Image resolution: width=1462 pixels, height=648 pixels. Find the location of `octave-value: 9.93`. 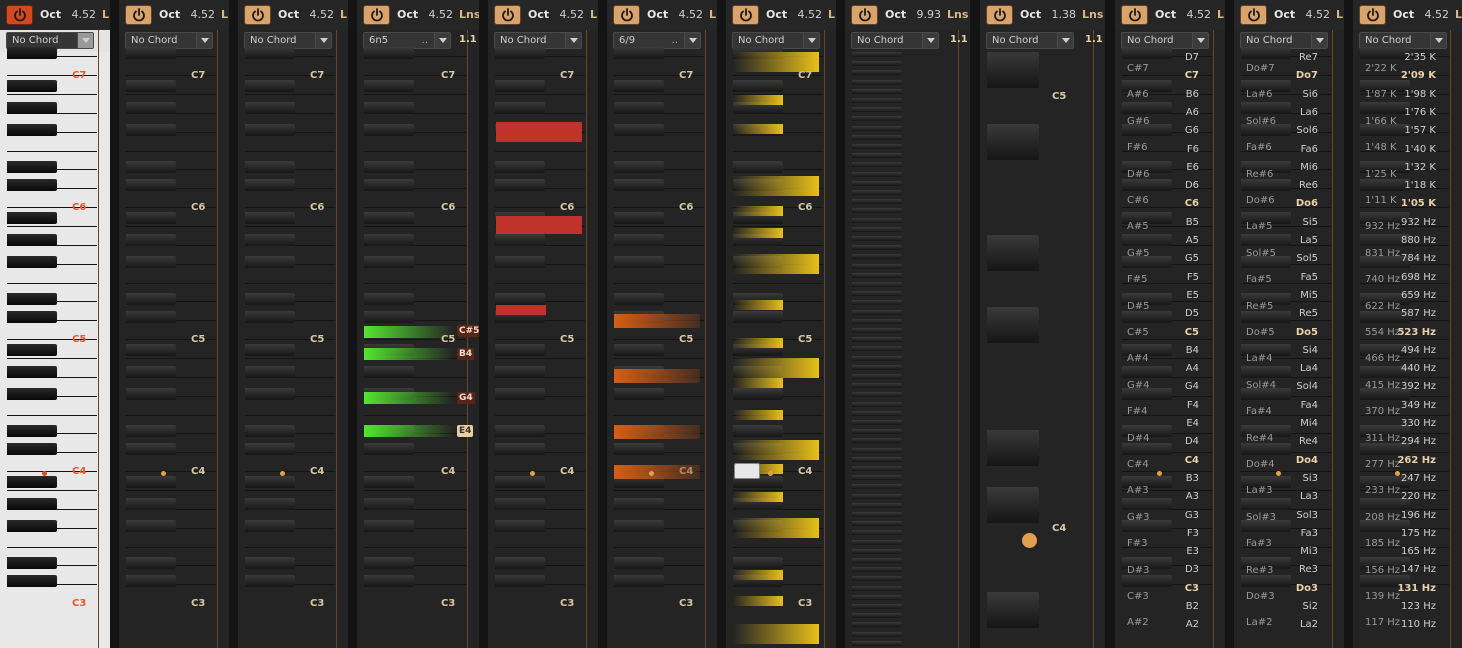

octave-value: 9.93 is located at coordinates (925, 14).